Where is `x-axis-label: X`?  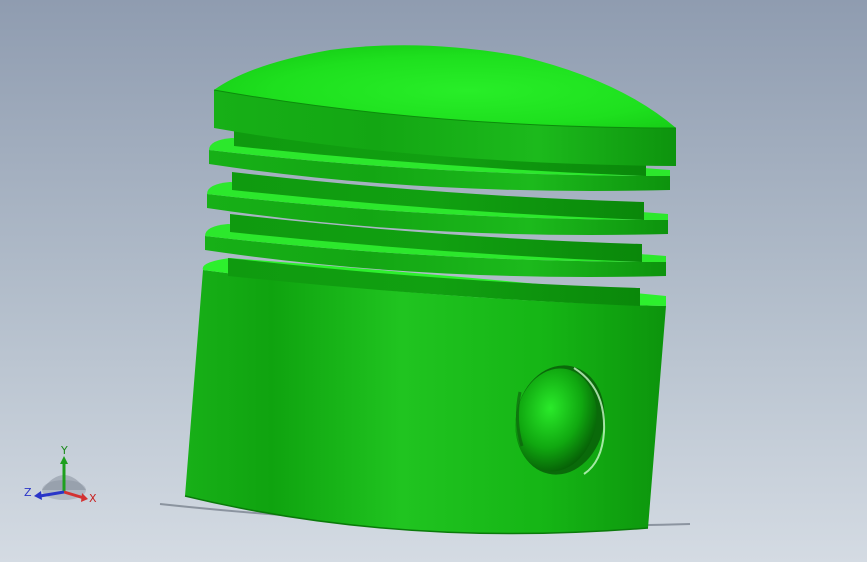 x-axis-label: X is located at coordinates (93, 498).